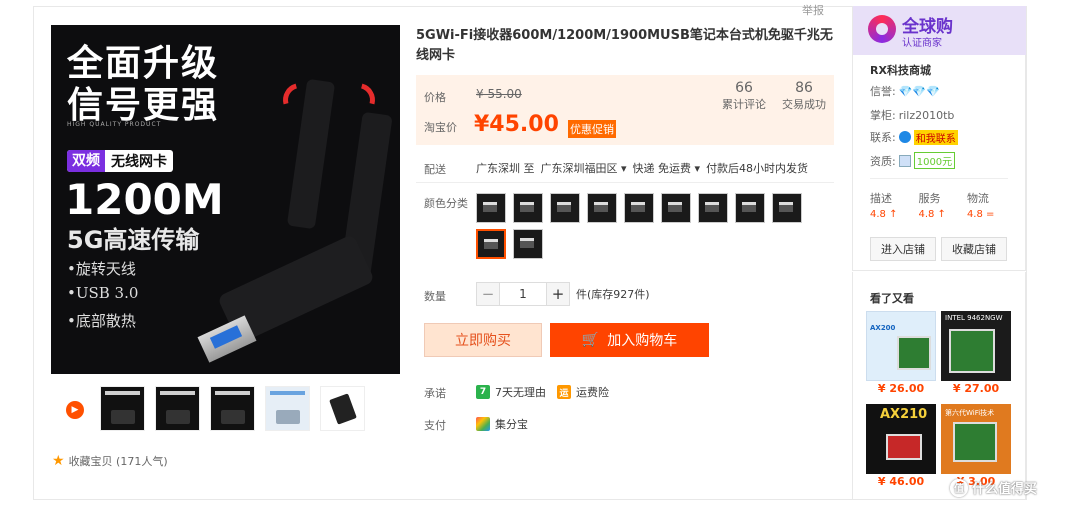  I want to click on score-description: 描述 4.8 ↑, so click(884, 206).